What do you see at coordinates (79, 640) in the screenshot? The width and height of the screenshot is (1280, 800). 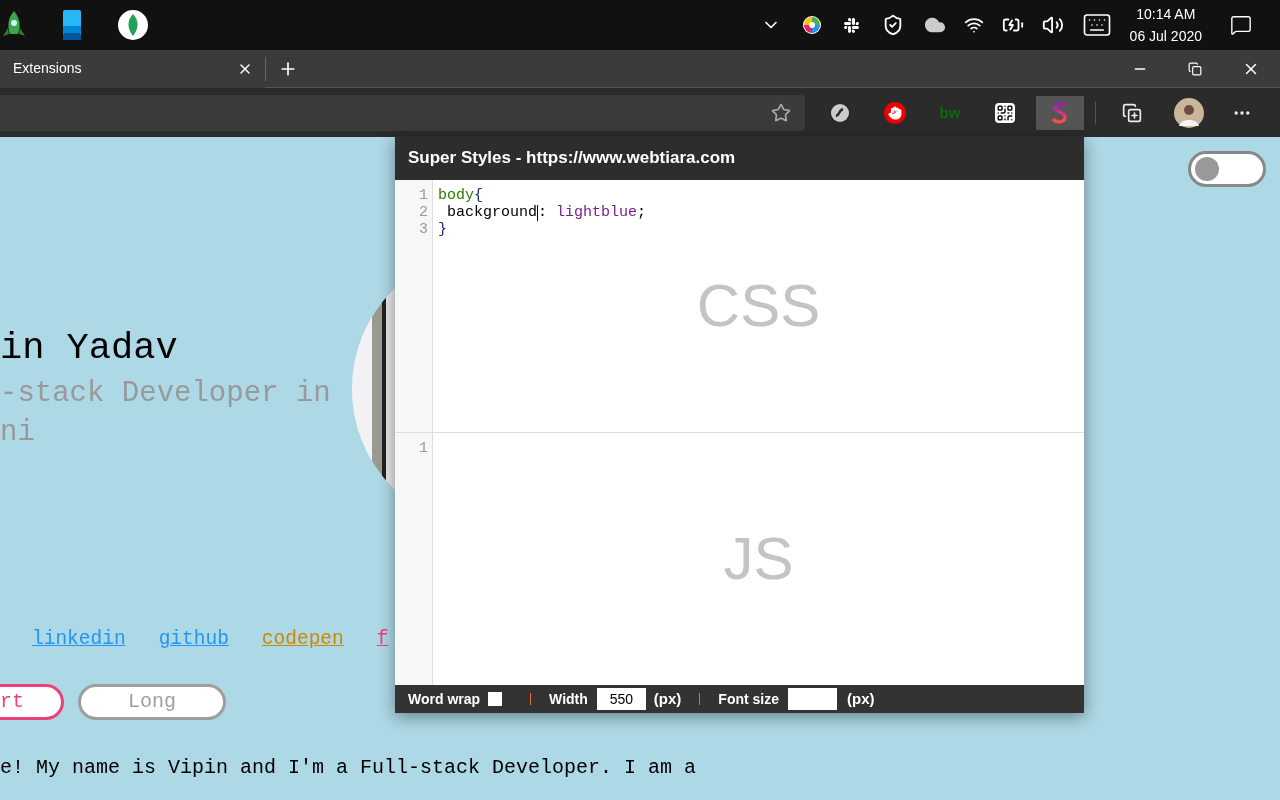 I see `social-link: linkedin` at bounding box center [79, 640].